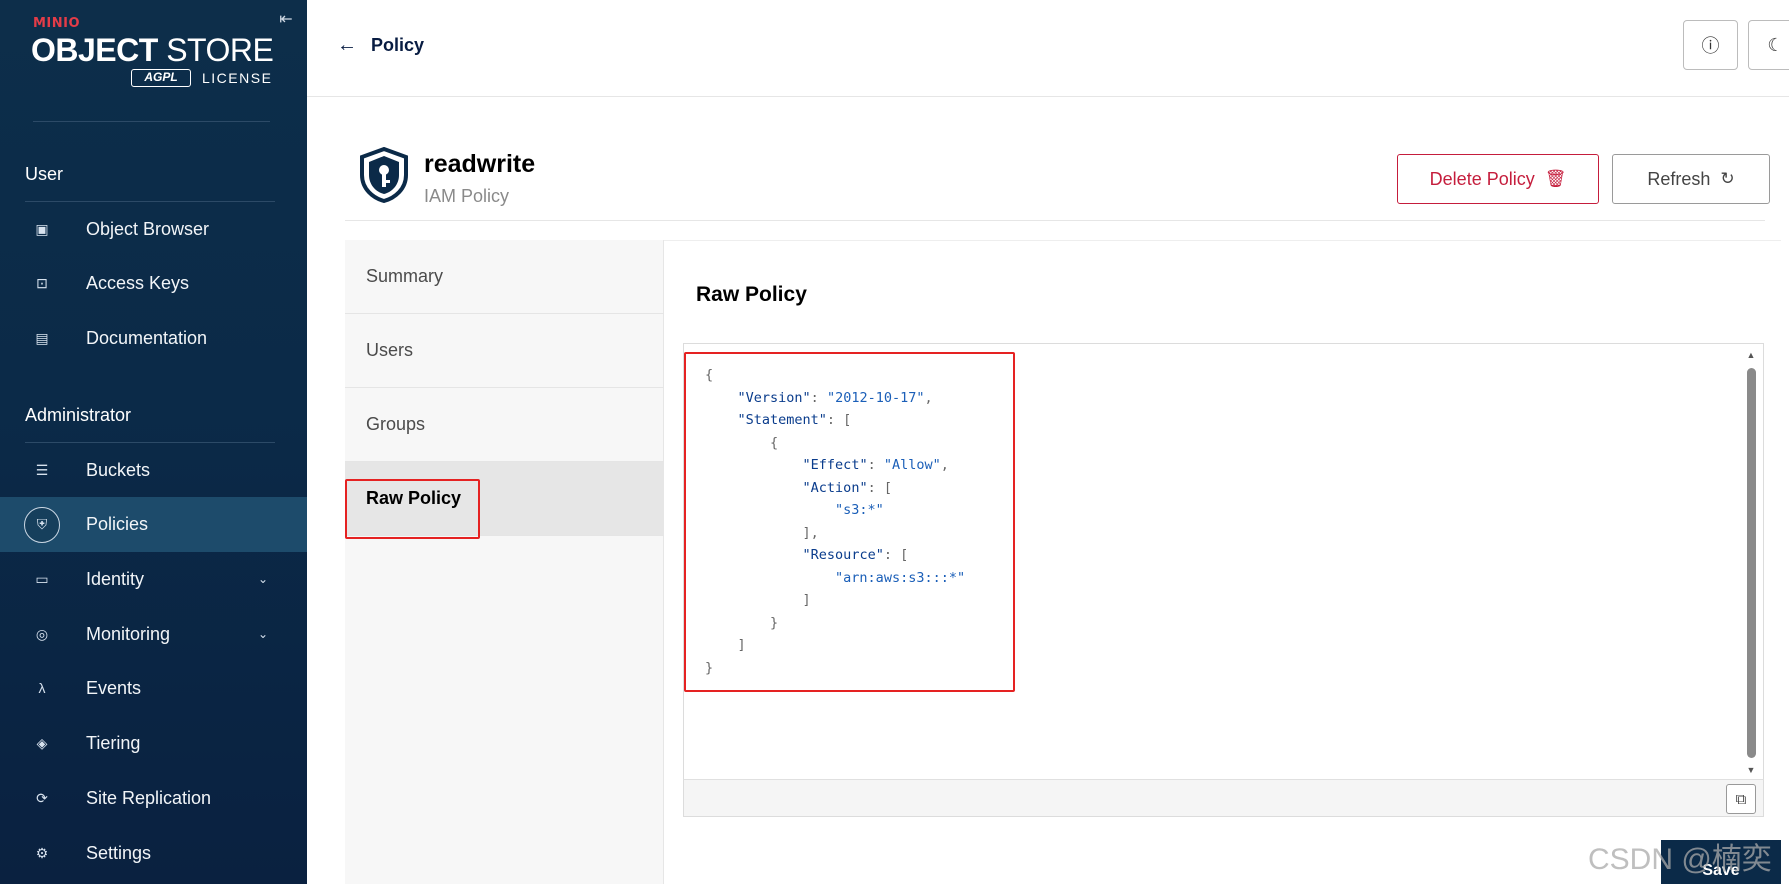 The width and height of the screenshot is (1789, 884). Describe the element at coordinates (42, 469) in the screenshot. I see `bucket-icon: ☰` at that location.